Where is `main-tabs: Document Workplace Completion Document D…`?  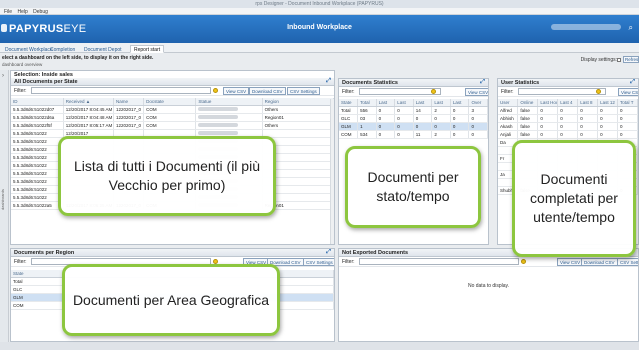
main-tabs: Document Workplace Completion Document D… is located at coordinates (319, 48).